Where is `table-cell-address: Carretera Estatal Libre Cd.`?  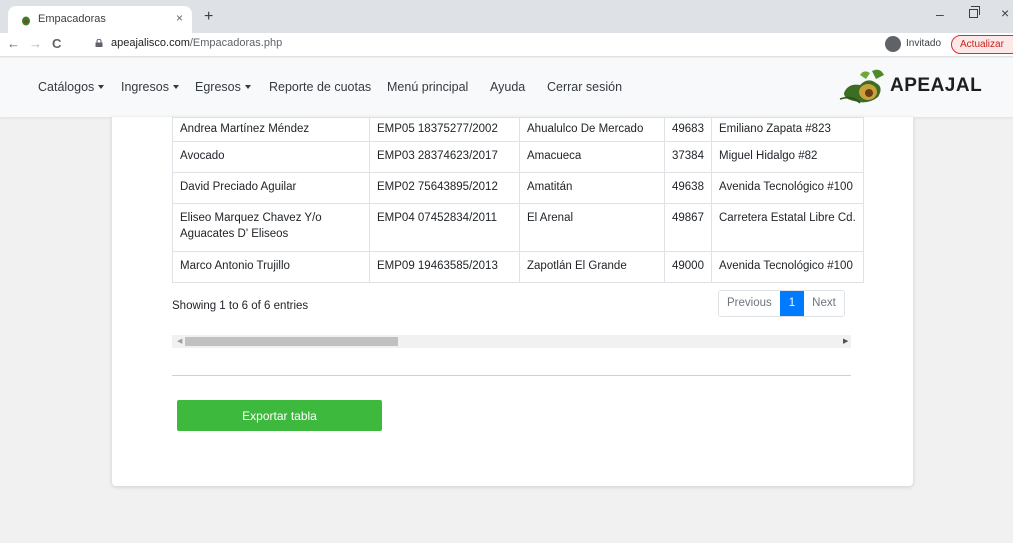
table-cell-address: Carretera Estatal Libre Cd. is located at coordinates (787, 218).